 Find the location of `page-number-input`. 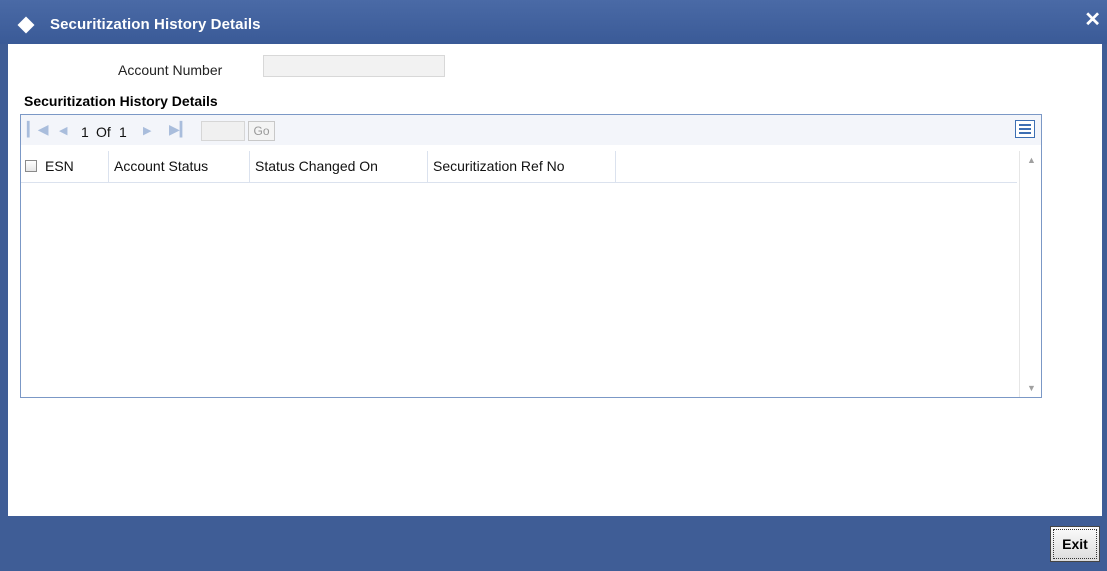

page-number-input is located at coordinates (223, 131).